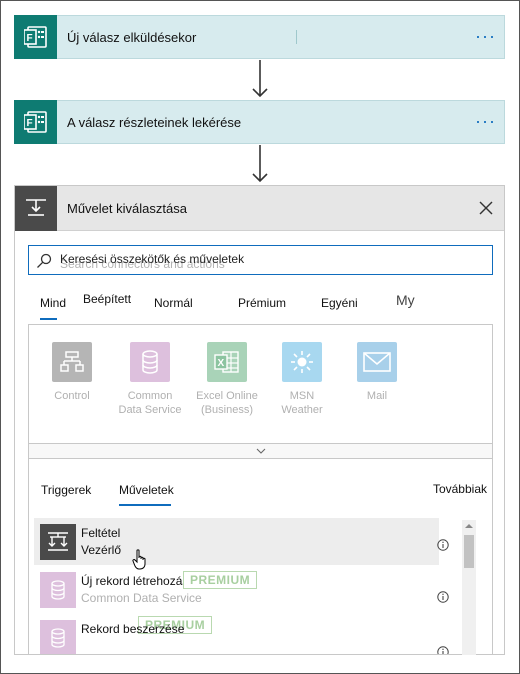 The width and height of the screenshot is (520, 674). I want to click on category-standard: Normál, so click(173, 303).